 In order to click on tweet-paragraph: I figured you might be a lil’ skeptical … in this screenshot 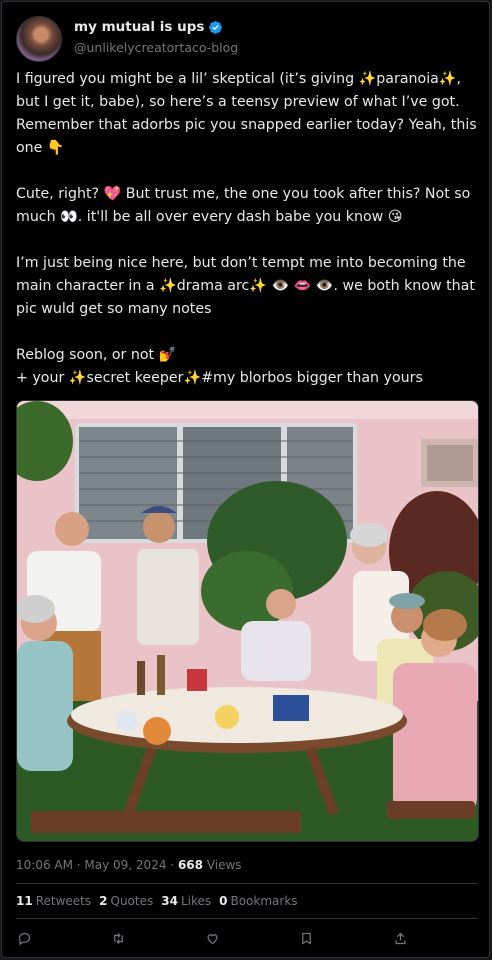, I will do `click(246, 113)`.